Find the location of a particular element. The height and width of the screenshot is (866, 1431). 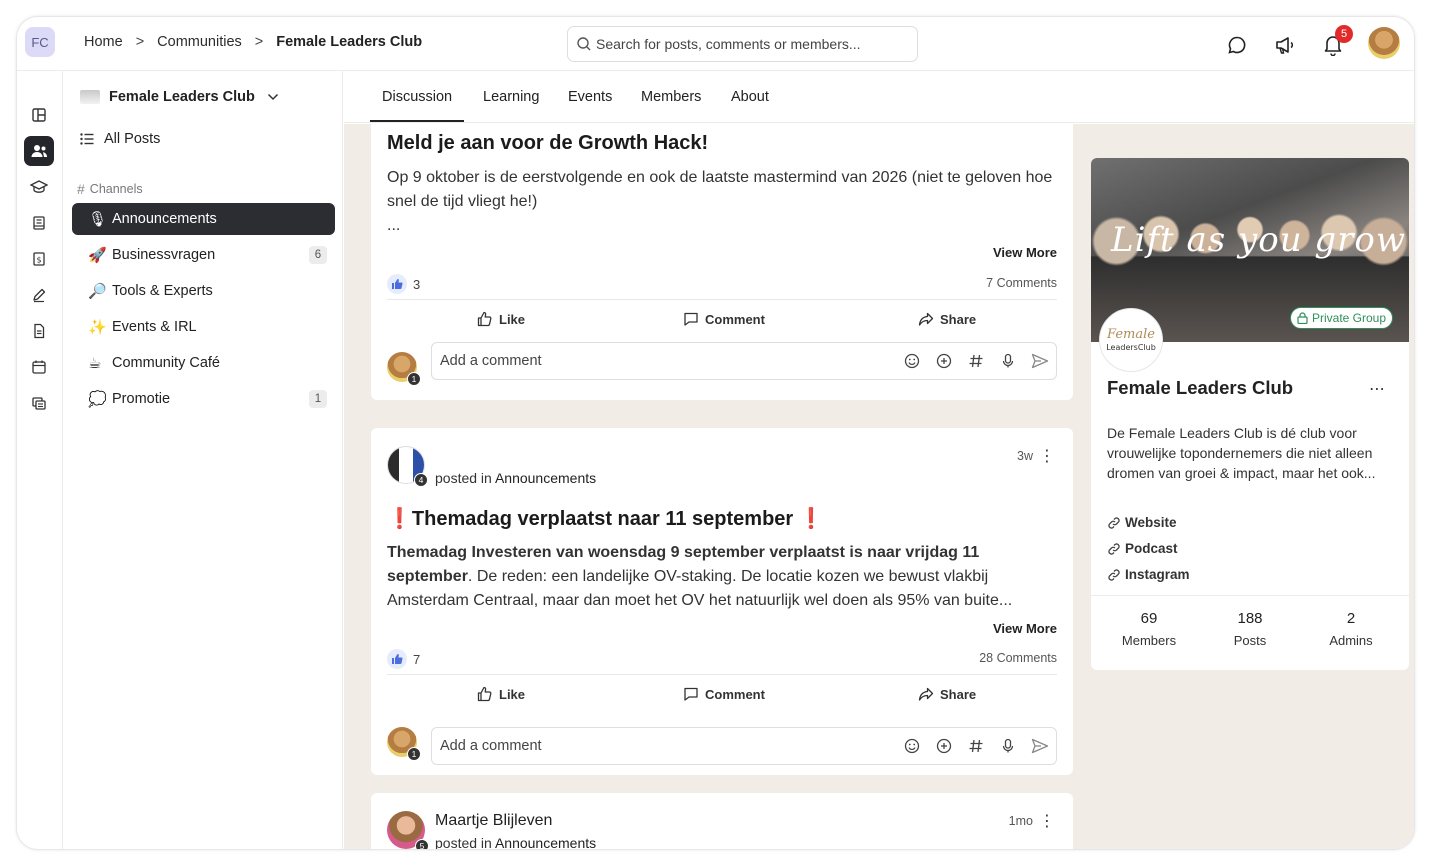

avatar-level-badge: 5 is located at coordinates (422, 844).